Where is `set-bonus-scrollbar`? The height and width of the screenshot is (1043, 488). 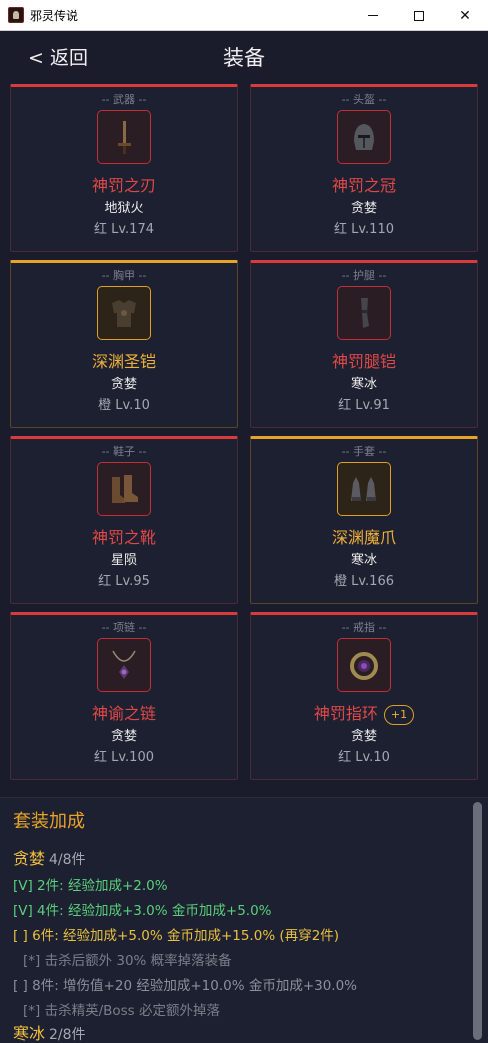 set-bonus-scrollbar is located at coordinates (477, 921).